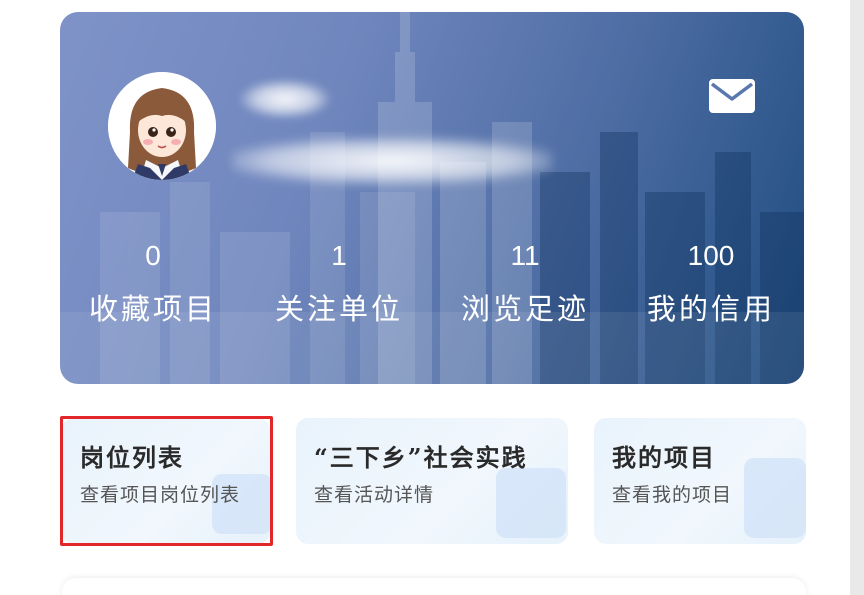  What do you see at coordinates (525, 255) in the screenshot?
I see `stat-value: 11` at bounding box center [525, 255].